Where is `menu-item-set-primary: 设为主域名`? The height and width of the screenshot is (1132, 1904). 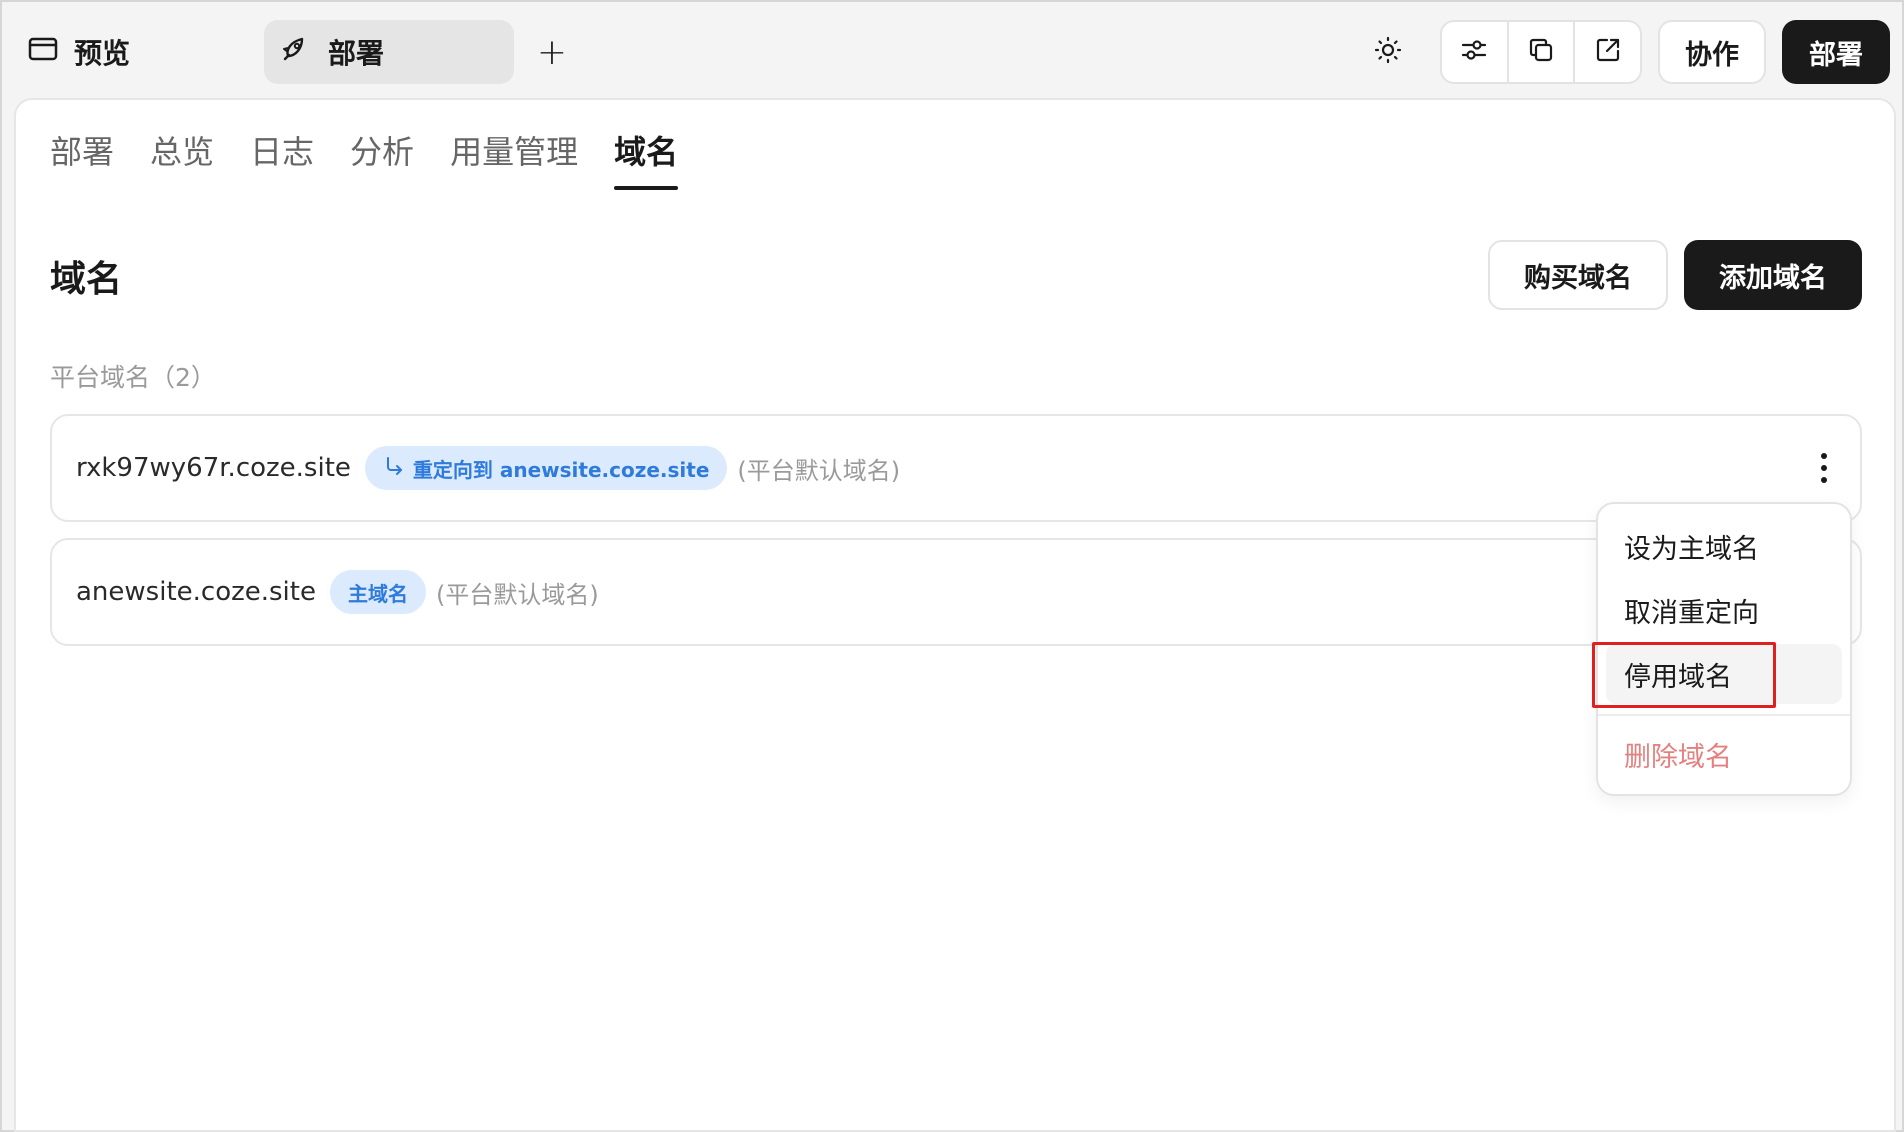 menu-item-set-primary: 设为主域名 is located at coordinates (1724, 546).